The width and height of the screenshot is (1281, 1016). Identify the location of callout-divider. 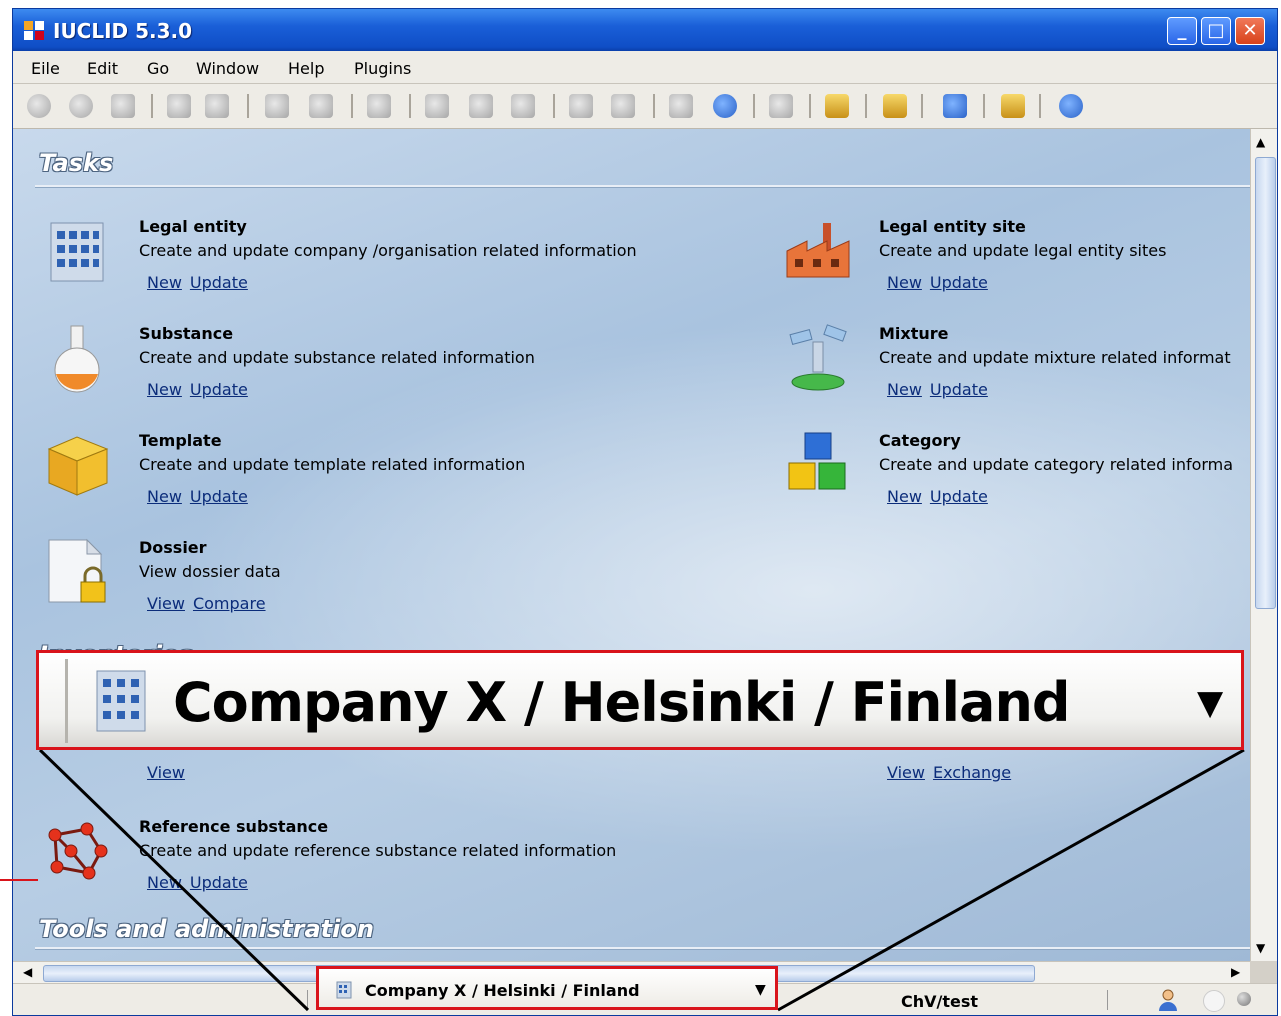
(66, 701).